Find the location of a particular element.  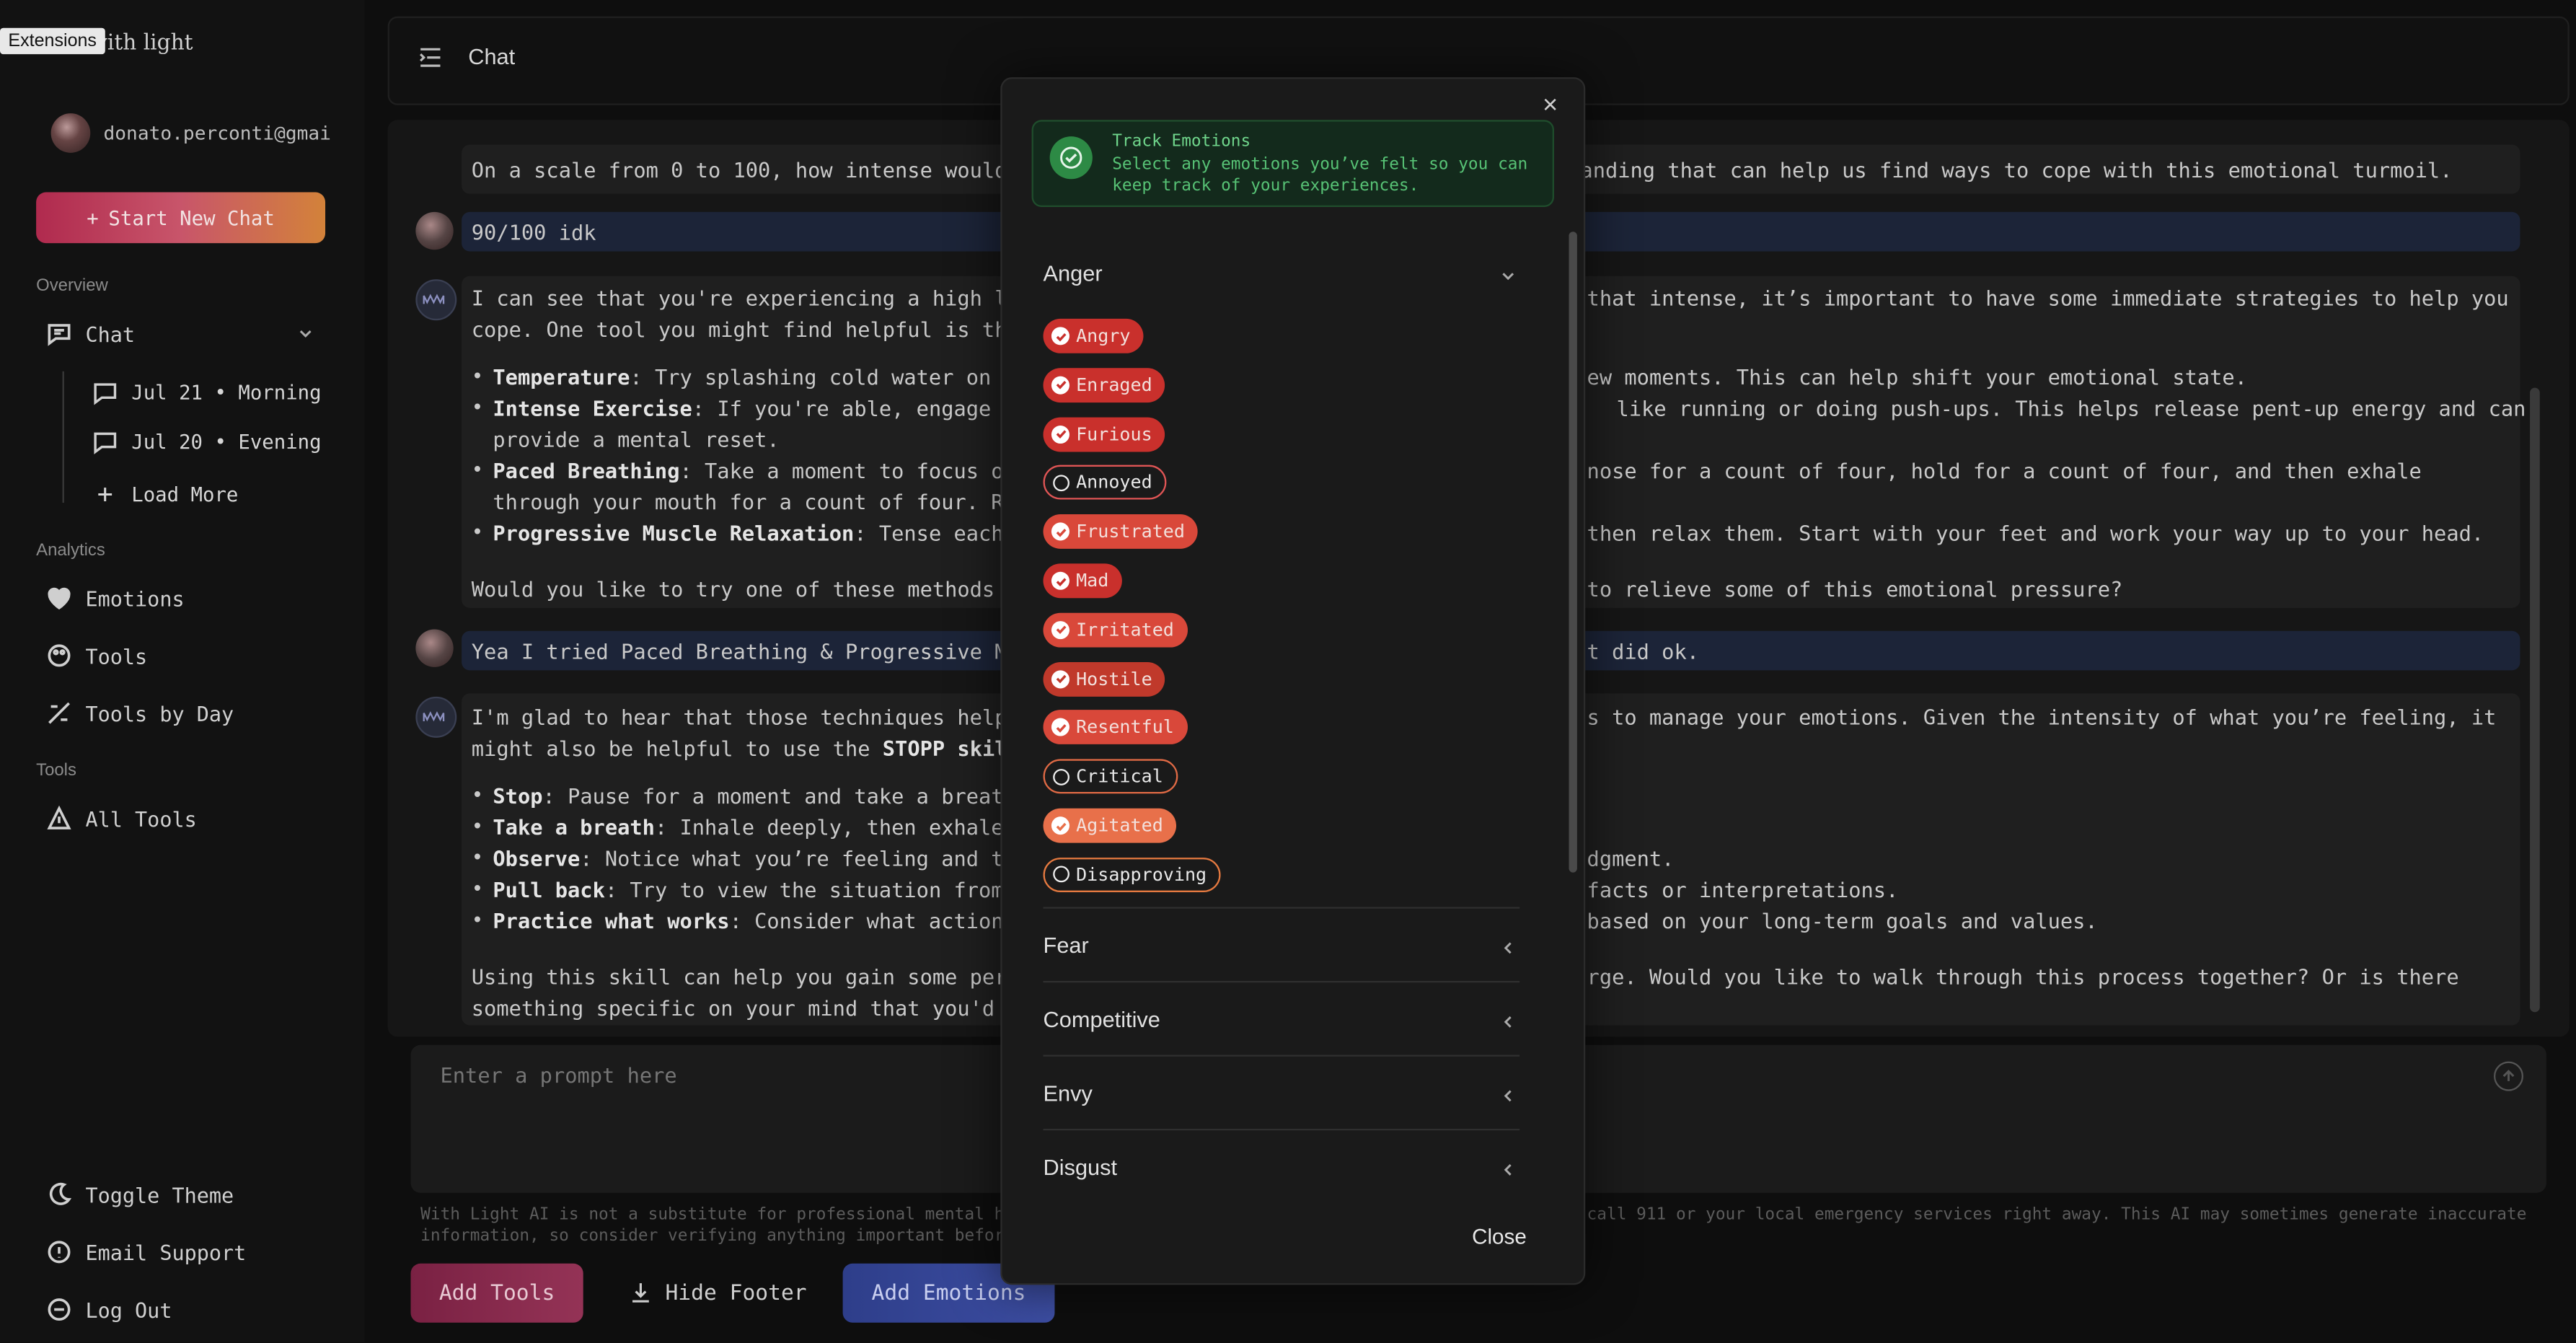

emotion-chip-agitated: Agitated is located at coordinates (1110, 825).